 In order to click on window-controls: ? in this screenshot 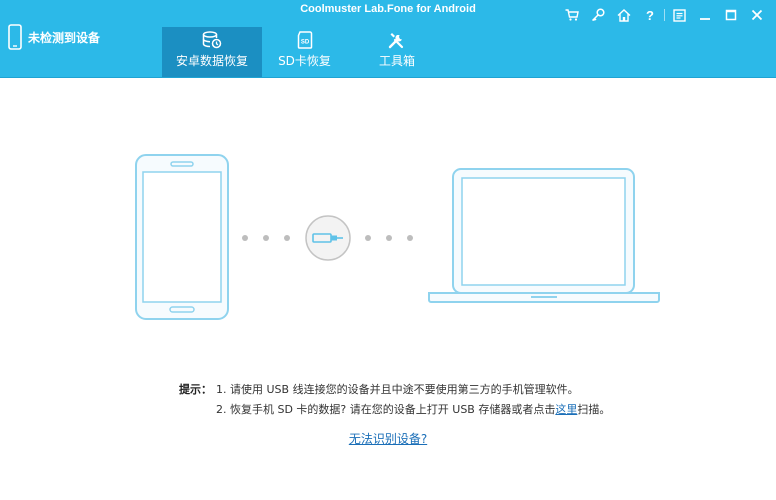, I will do `click(664, 15)`.